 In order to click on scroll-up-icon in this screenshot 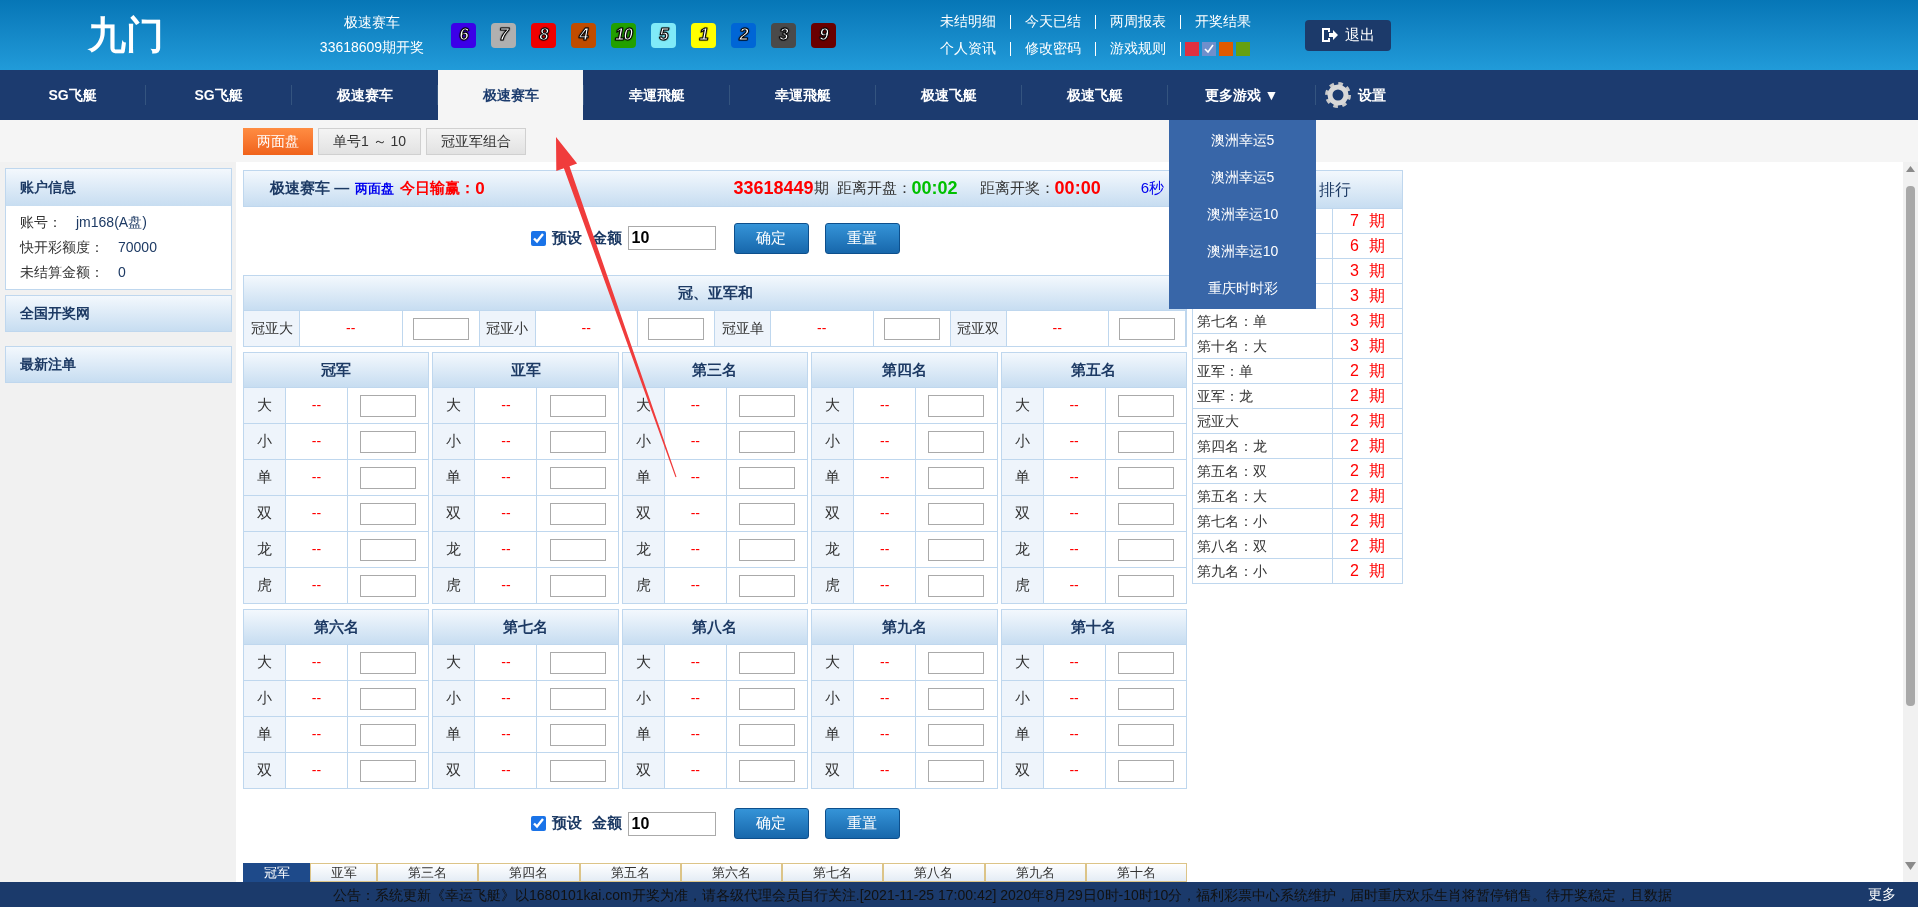, I will do `click(1910, 169)`.